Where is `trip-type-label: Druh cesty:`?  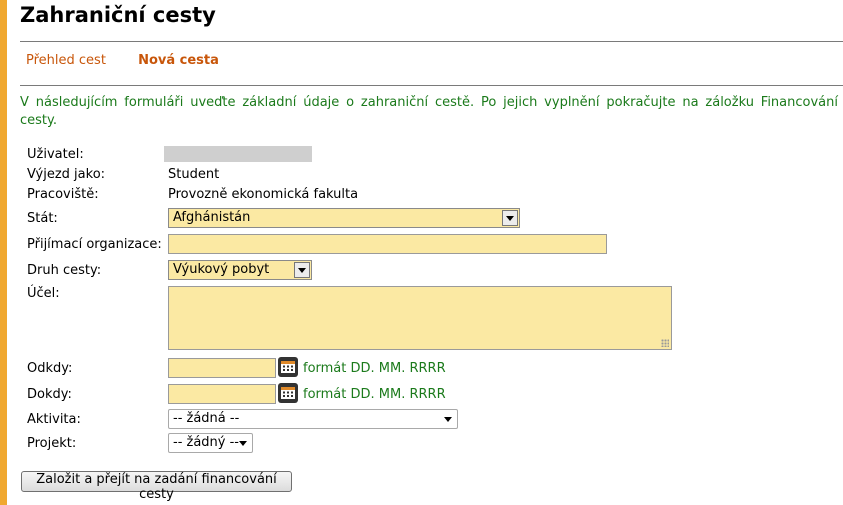 trip-type-label: Druh cesty: is located at coordinates (64, 270).